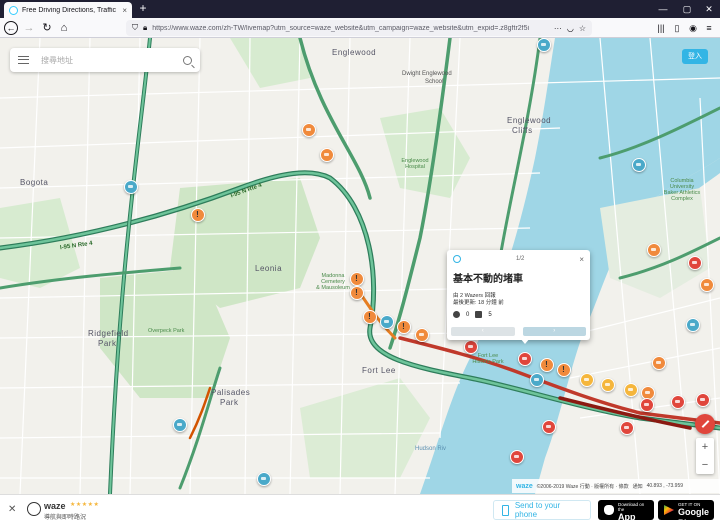  What do you see at coordinates (468, 314) in the screenshot?
I see `comment-count: 0` at bounding box center [468, 314].